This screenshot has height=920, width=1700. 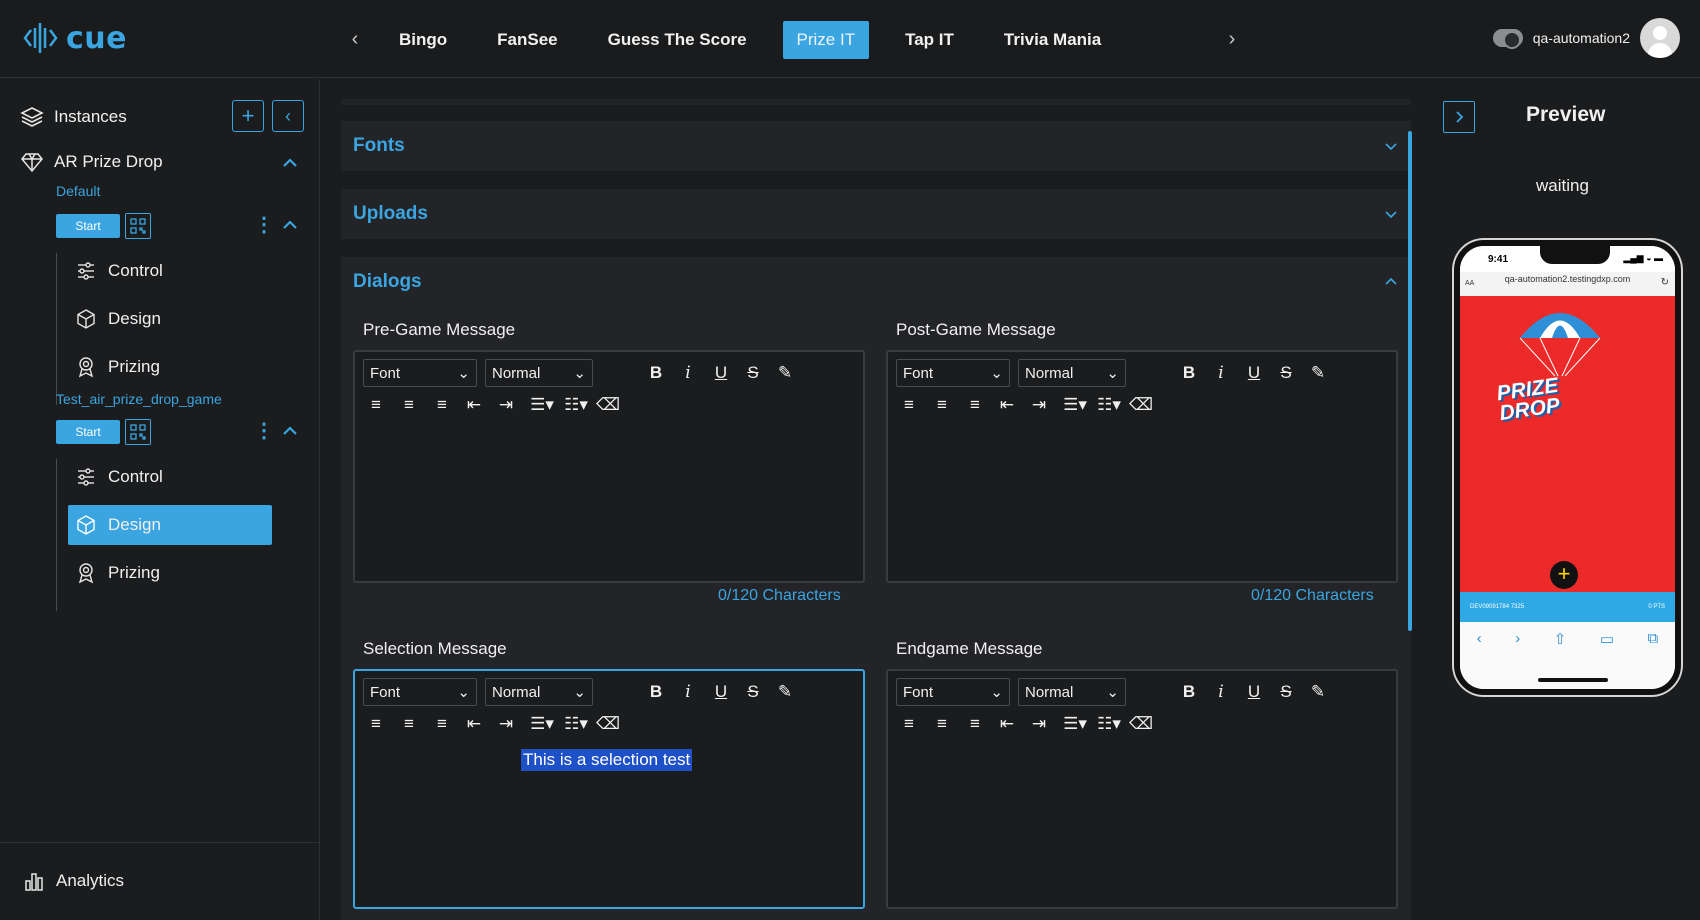 What do you see at coordinates (78, 191) in the screenshot?
I see `instance-name-default: Default` at bounding box center [78, 191].